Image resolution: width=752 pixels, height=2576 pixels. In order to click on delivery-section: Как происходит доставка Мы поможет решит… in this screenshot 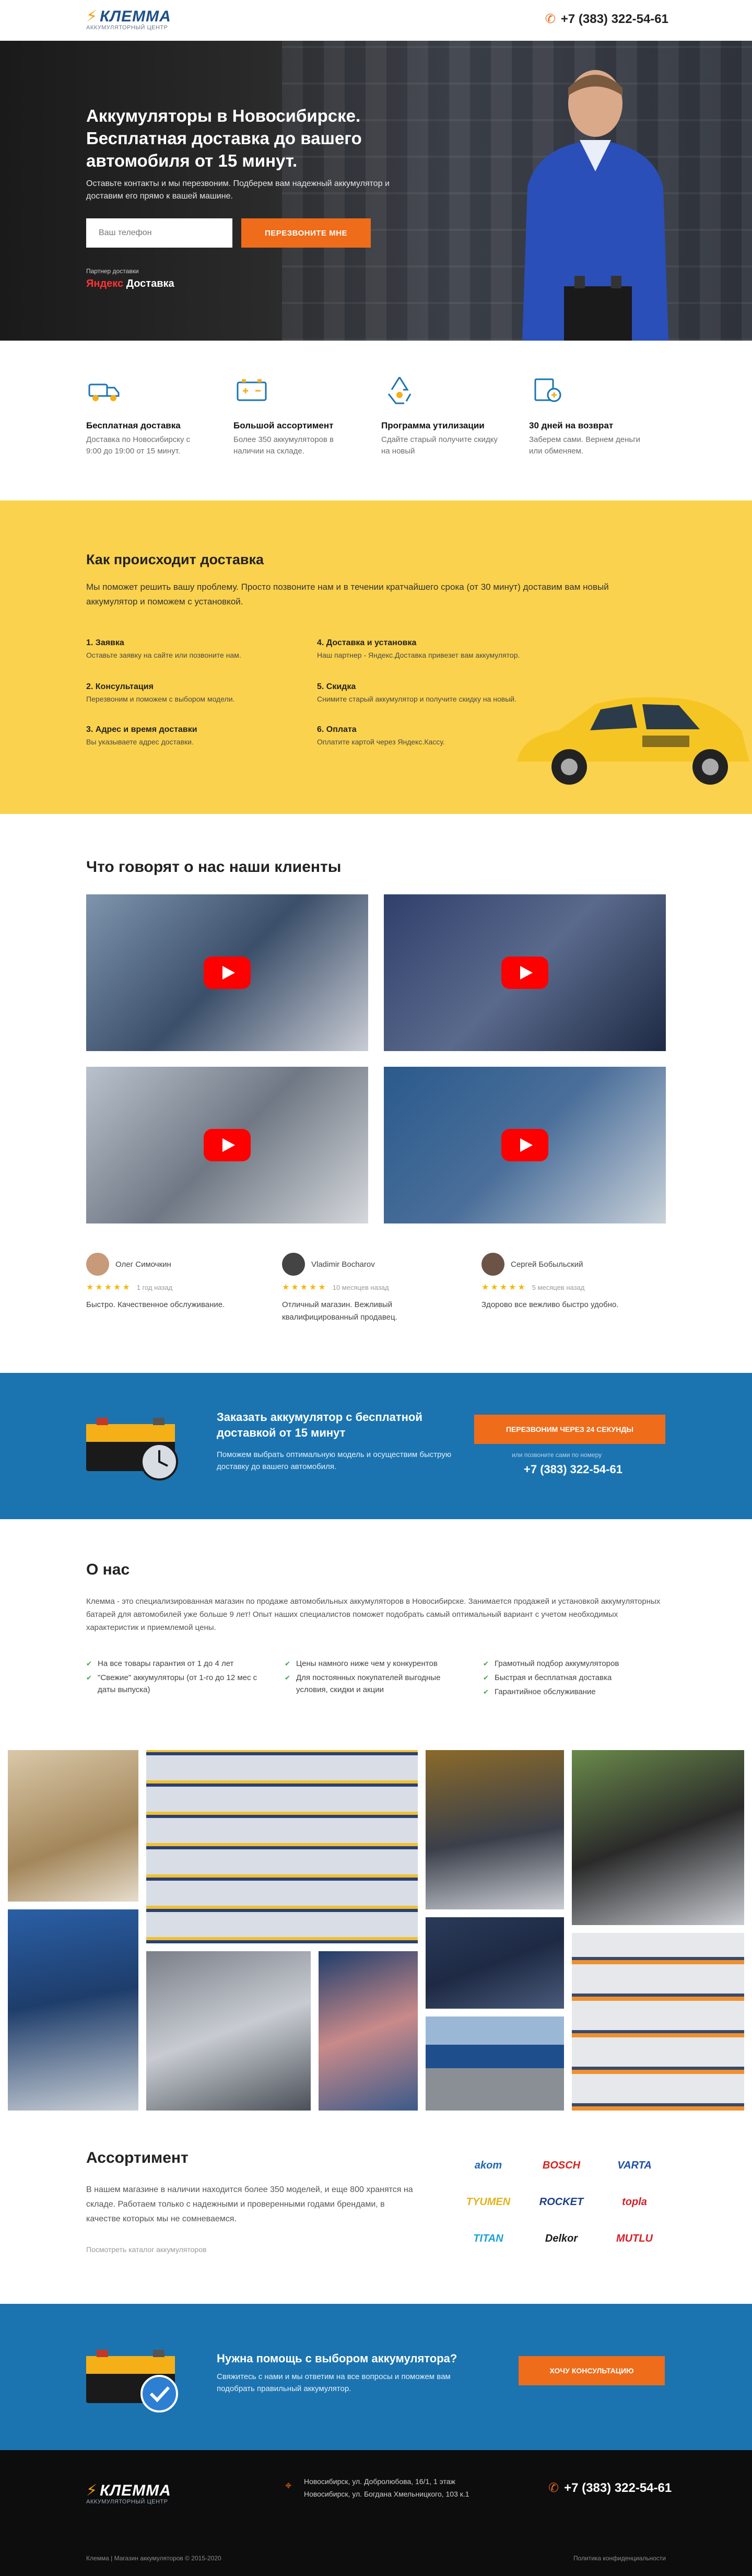, I will do `click(376, 657)`.